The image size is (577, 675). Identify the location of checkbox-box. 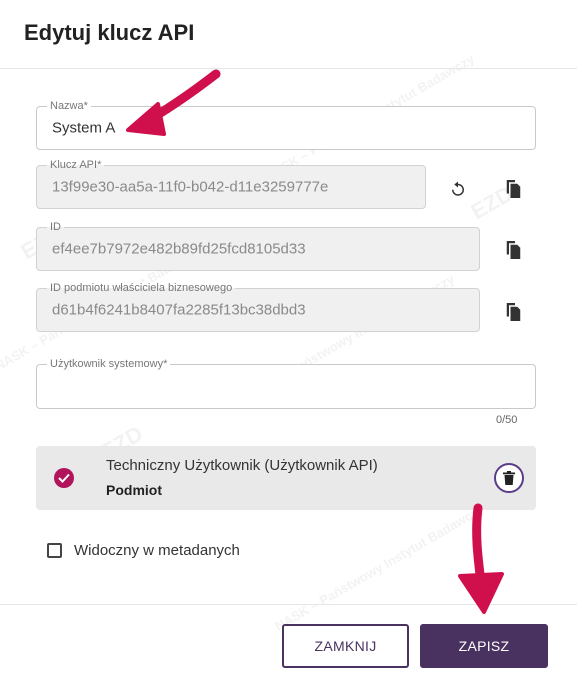
(54, 550).